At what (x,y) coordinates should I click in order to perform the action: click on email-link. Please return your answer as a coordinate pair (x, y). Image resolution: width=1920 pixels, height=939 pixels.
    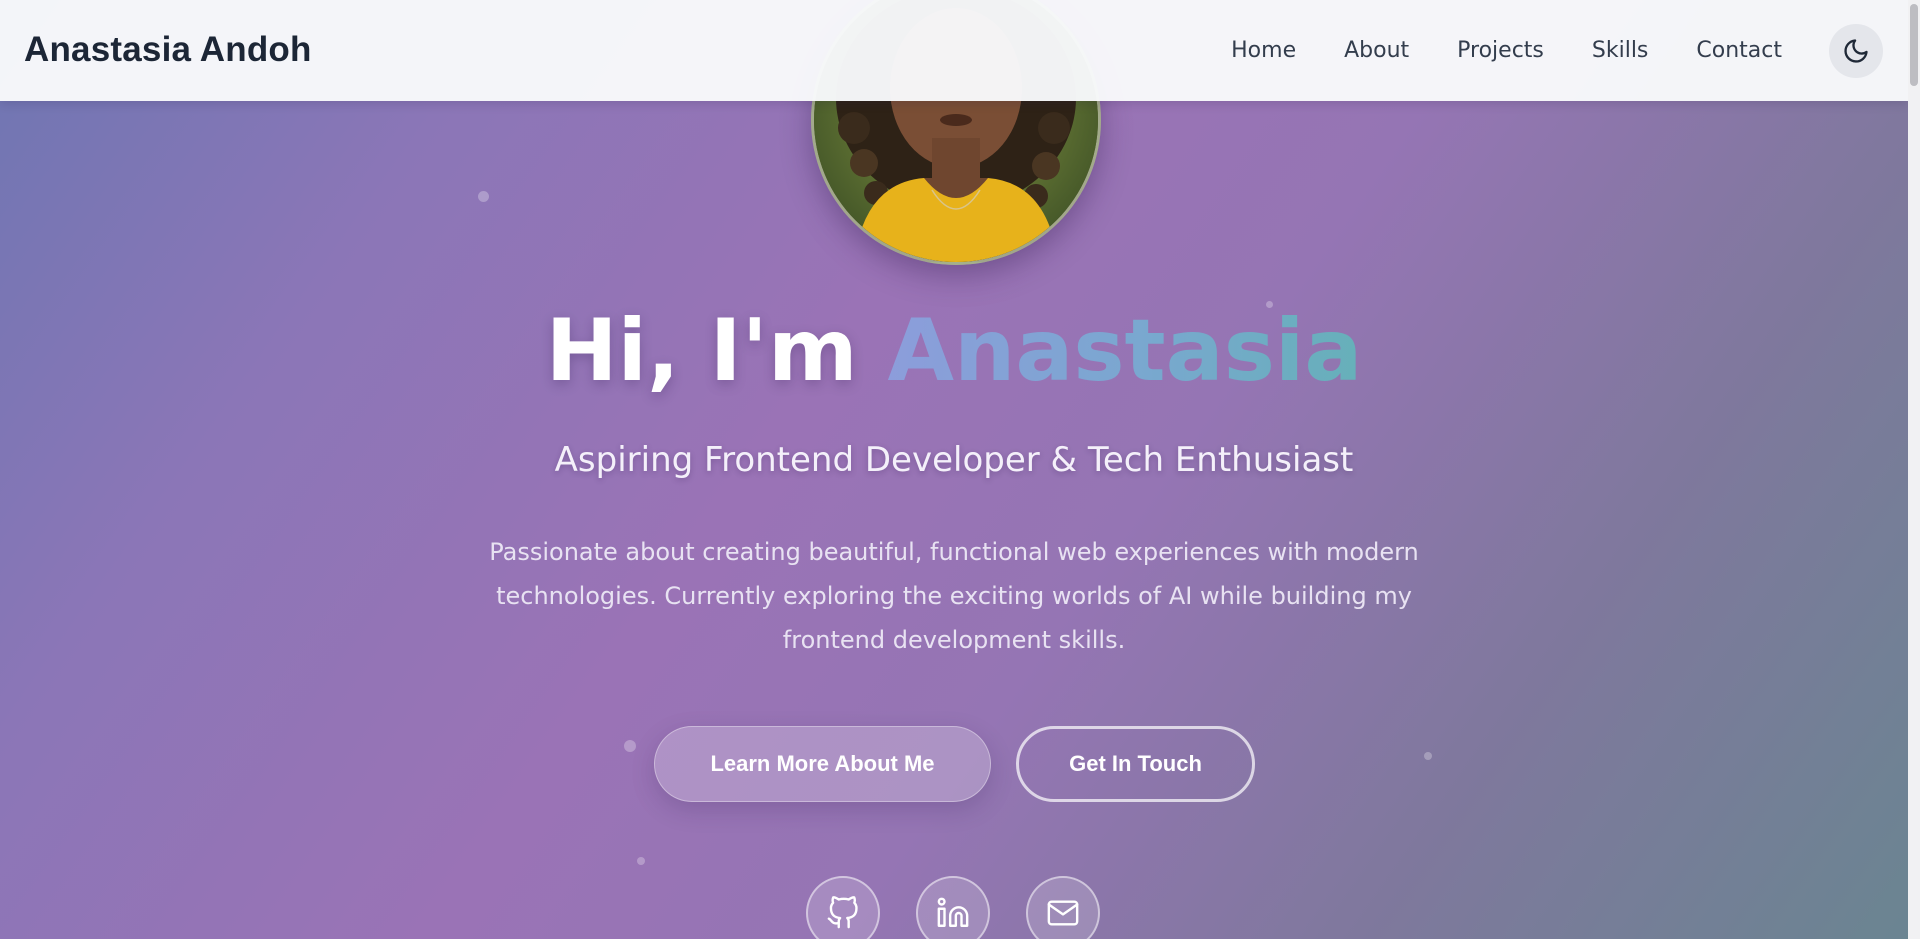
    Looking at the image, I should click on (1063, 907).